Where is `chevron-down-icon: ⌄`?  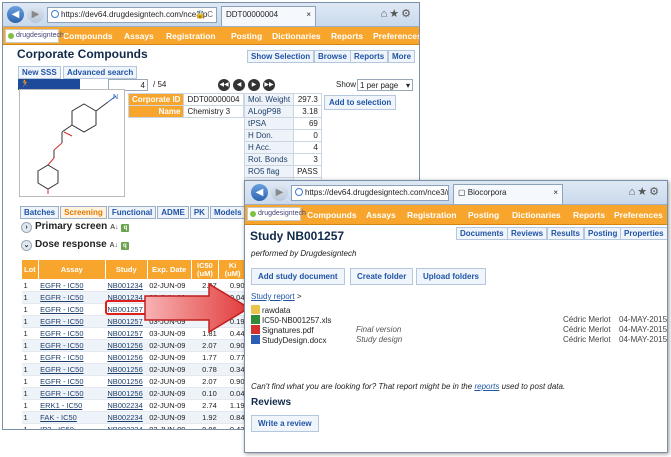 chevron-down-icon: ⌄ is located at coordinates (26, 245).